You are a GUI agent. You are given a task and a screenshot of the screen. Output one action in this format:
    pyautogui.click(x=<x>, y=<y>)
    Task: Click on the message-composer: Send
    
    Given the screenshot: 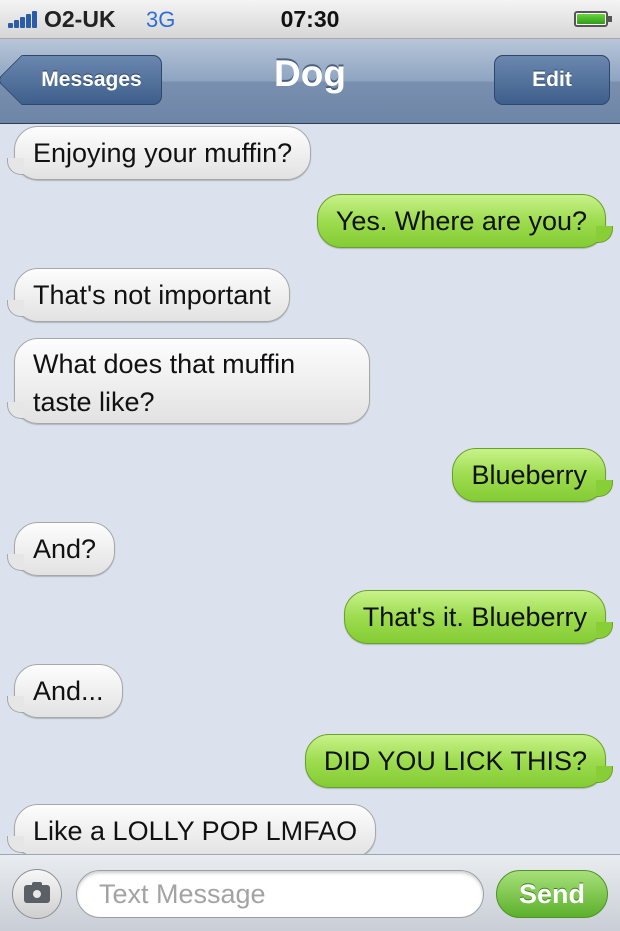 What is the action you would take?
    pyautogui.click(x=310, y=892)
    